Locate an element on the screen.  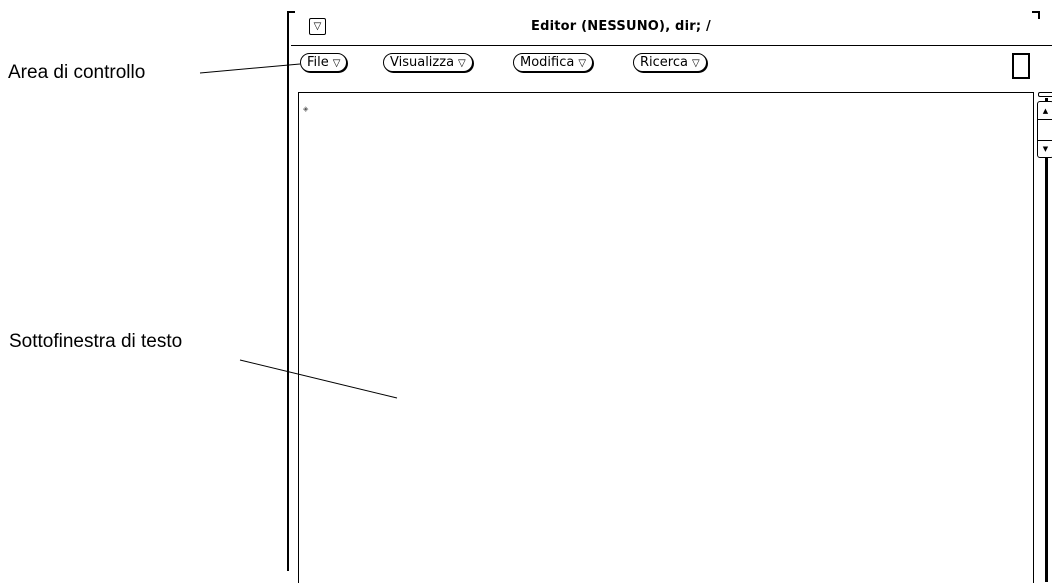
scroll-up-arrow-icon: ▲ is located at coordinates (1045, 111).